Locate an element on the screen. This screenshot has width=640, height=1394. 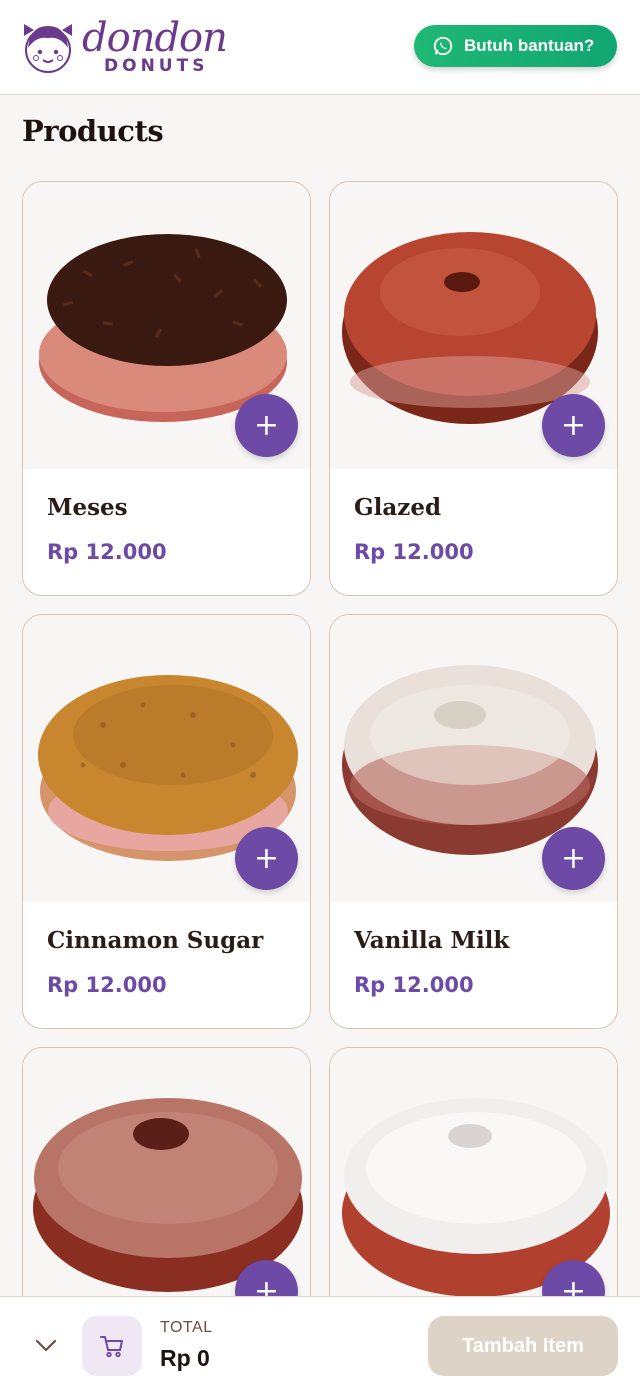
product-card: + Vanilla Milk Rp 12.000 is located at coordinates (473, 821).